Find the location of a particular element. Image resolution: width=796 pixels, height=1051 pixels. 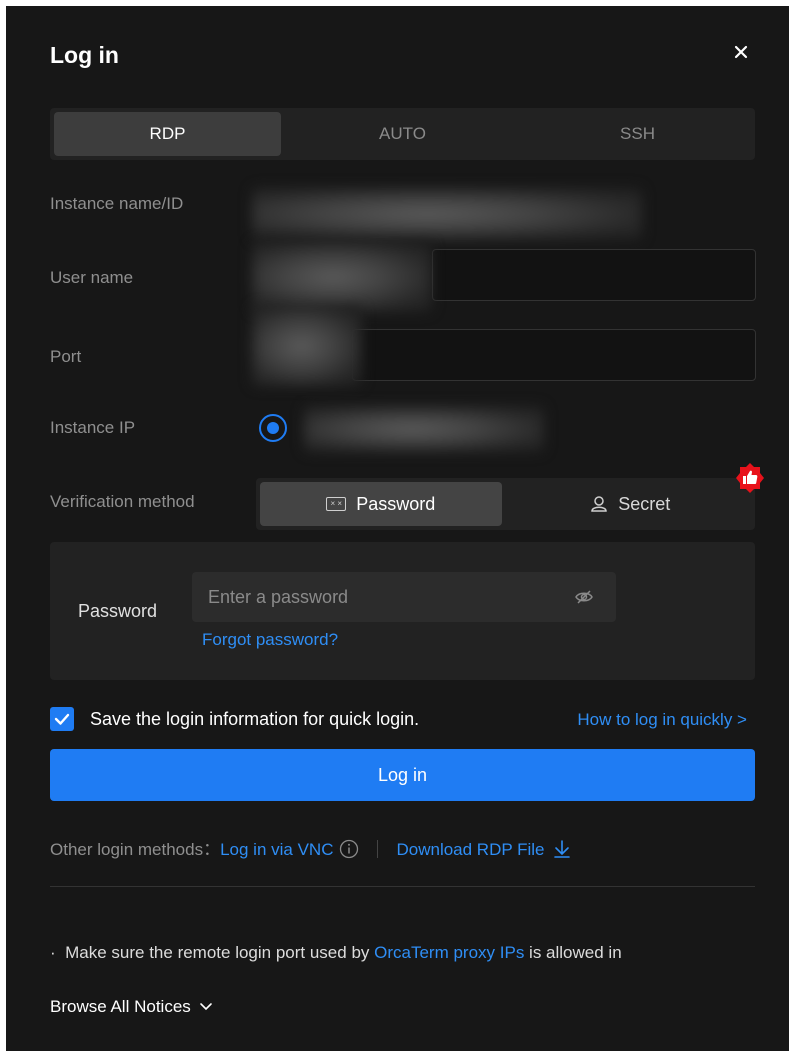

verification-secret-option: Secret is located at coordinates (631, 504).